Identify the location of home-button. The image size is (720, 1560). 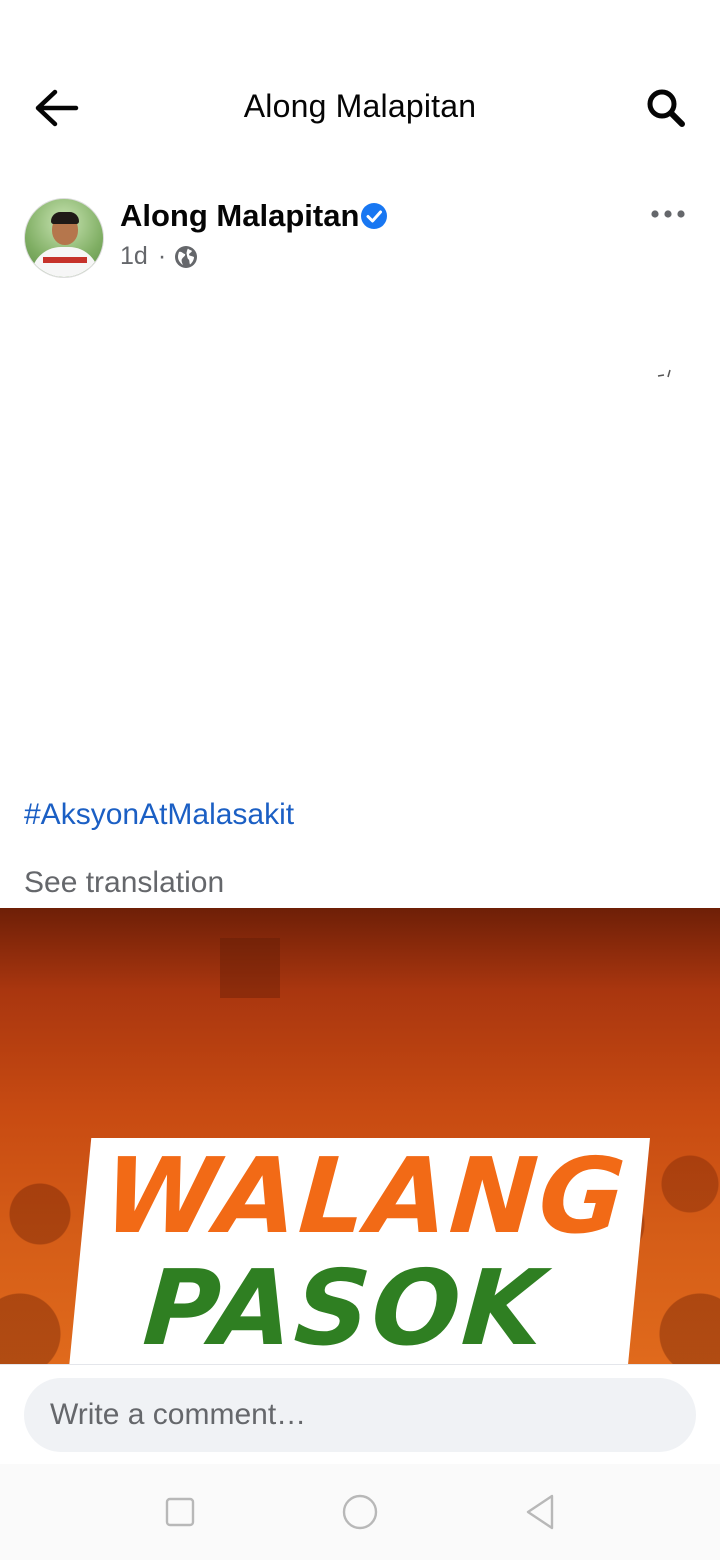
(360, 1512).